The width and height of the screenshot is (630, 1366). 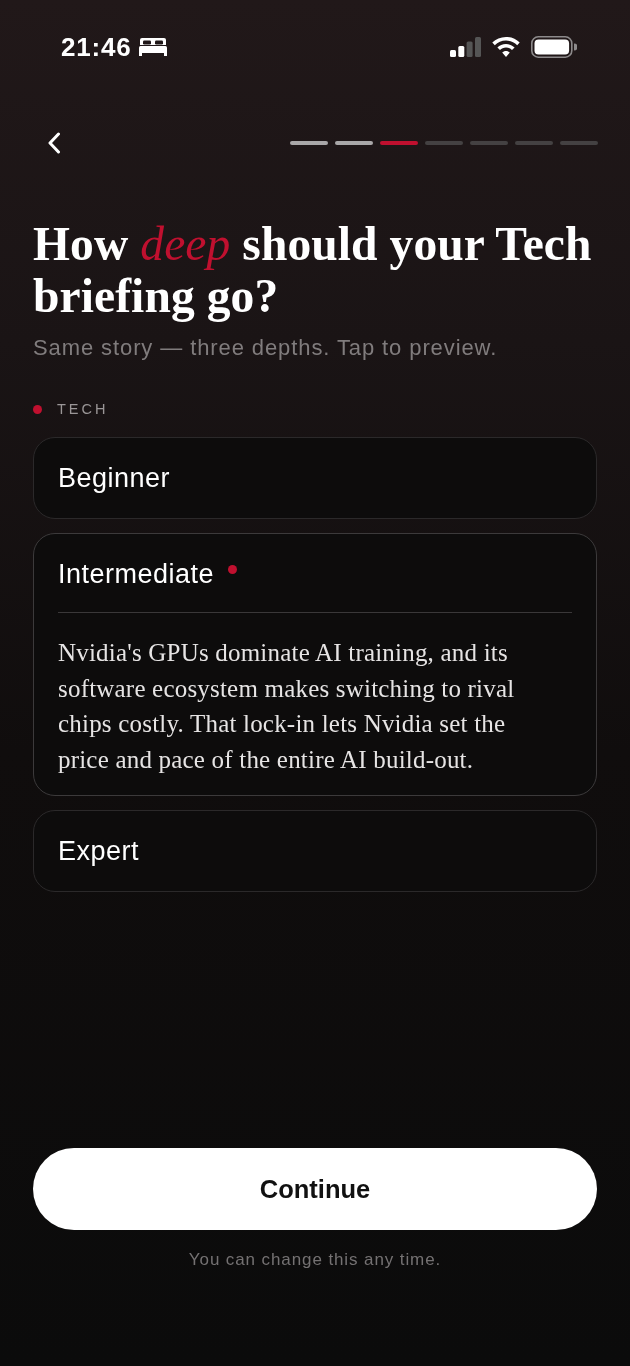 I want to click on status-time: 21:46, so click(x=96, y=47).